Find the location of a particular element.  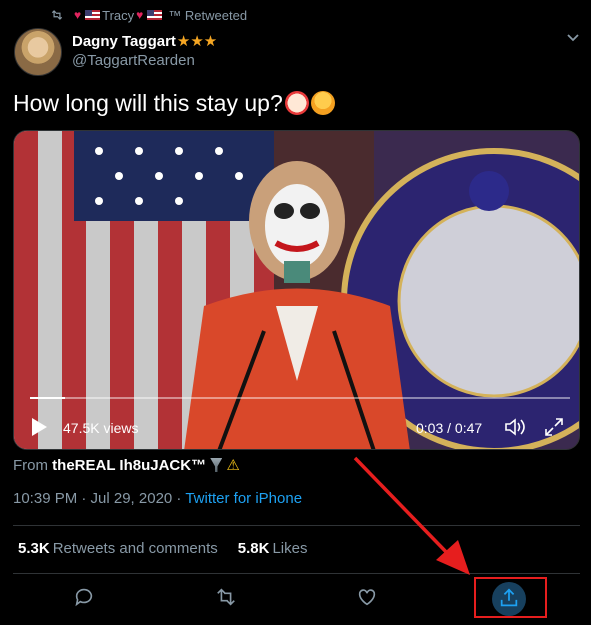

chevron-down-icon is located at coordinates (573, 38).